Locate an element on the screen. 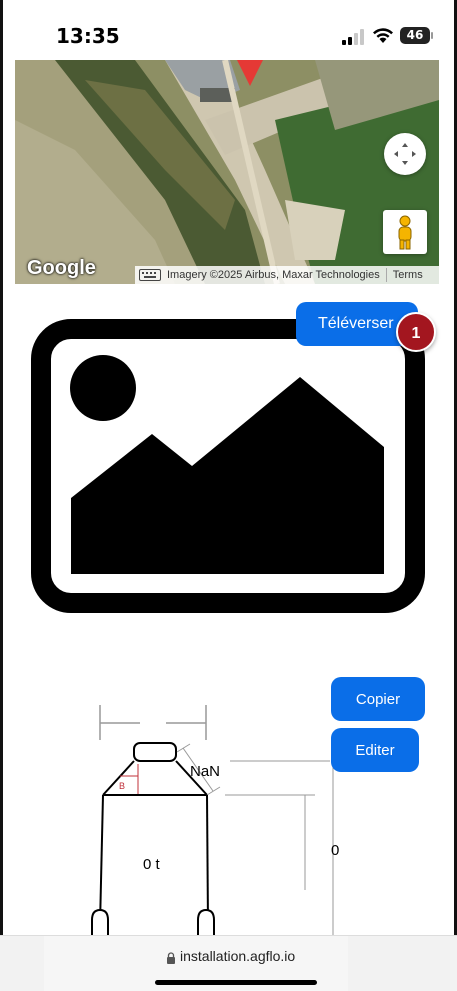 Image resolution: width=457 pixels, height=991 pixels. step-badge: 1 is located at coordinates (416, 332).